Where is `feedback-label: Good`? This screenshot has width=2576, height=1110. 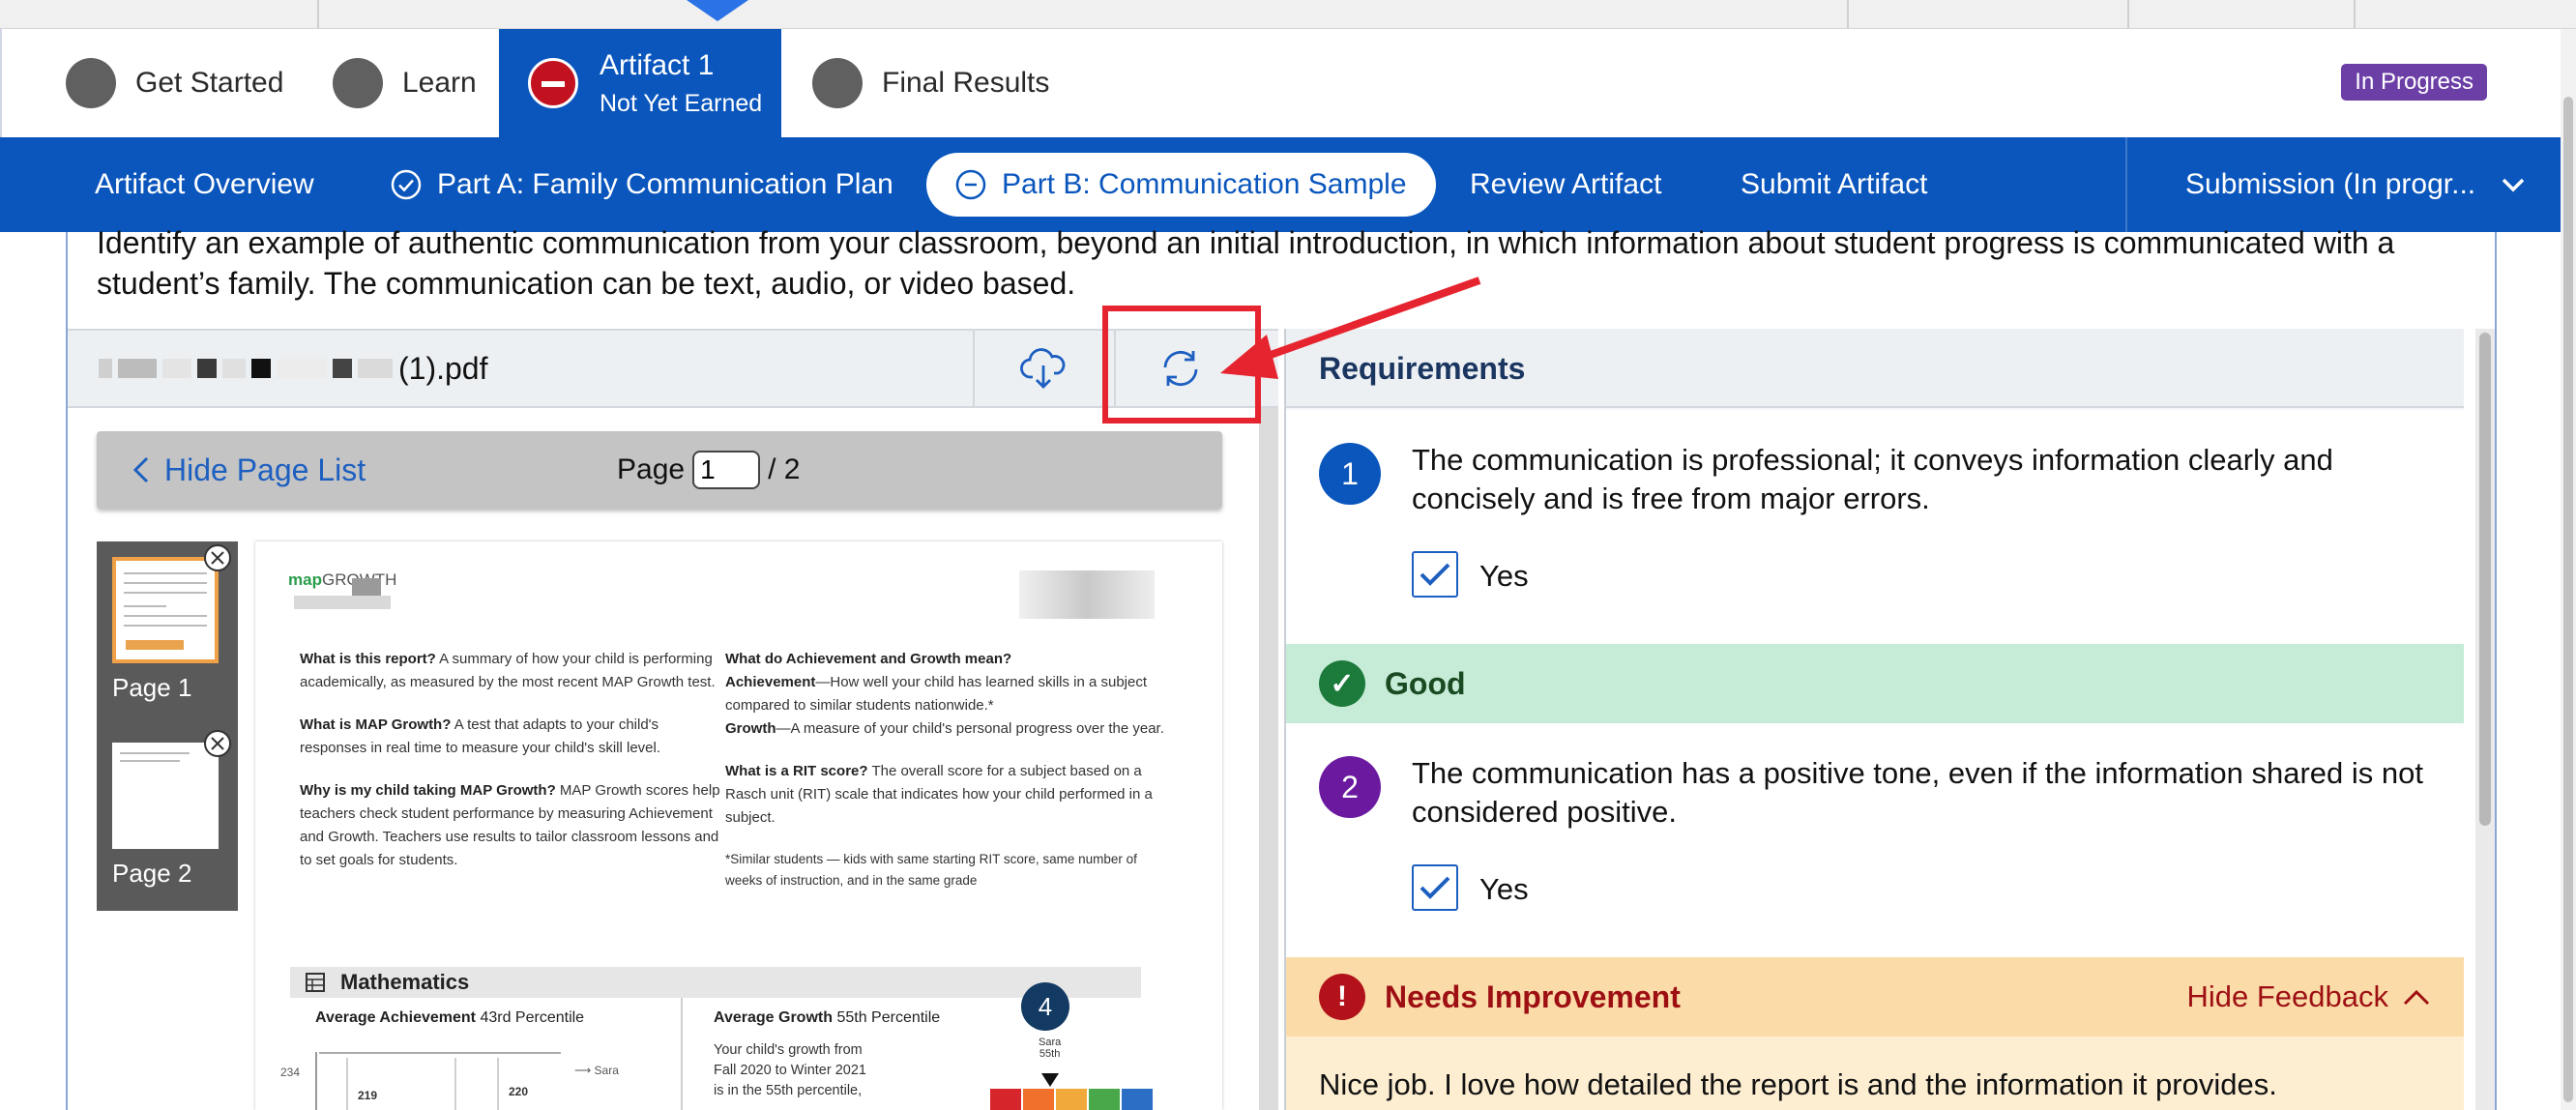 feedback-label: Good is located at coordinates (1425, 683).